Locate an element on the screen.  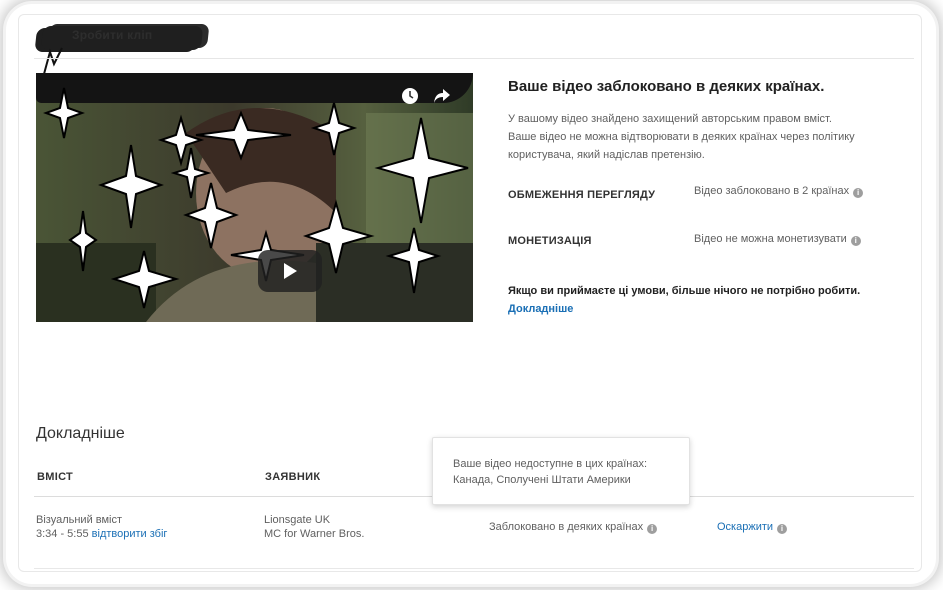
time-range-line: 3:34 - 5:55 відтворити збіг is located at coordinates (101, 534).